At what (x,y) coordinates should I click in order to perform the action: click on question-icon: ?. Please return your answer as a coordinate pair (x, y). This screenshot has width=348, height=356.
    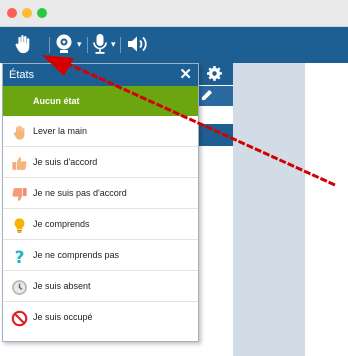
    Looking at the image, I should click on (19, 257).